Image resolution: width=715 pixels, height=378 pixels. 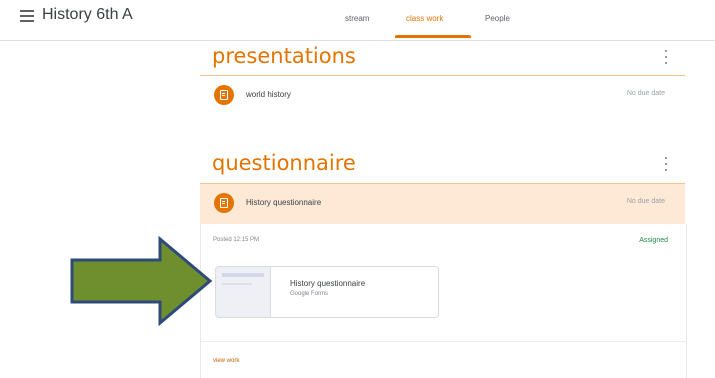 I want to click on menu-icon, so click(x=27, y=16).